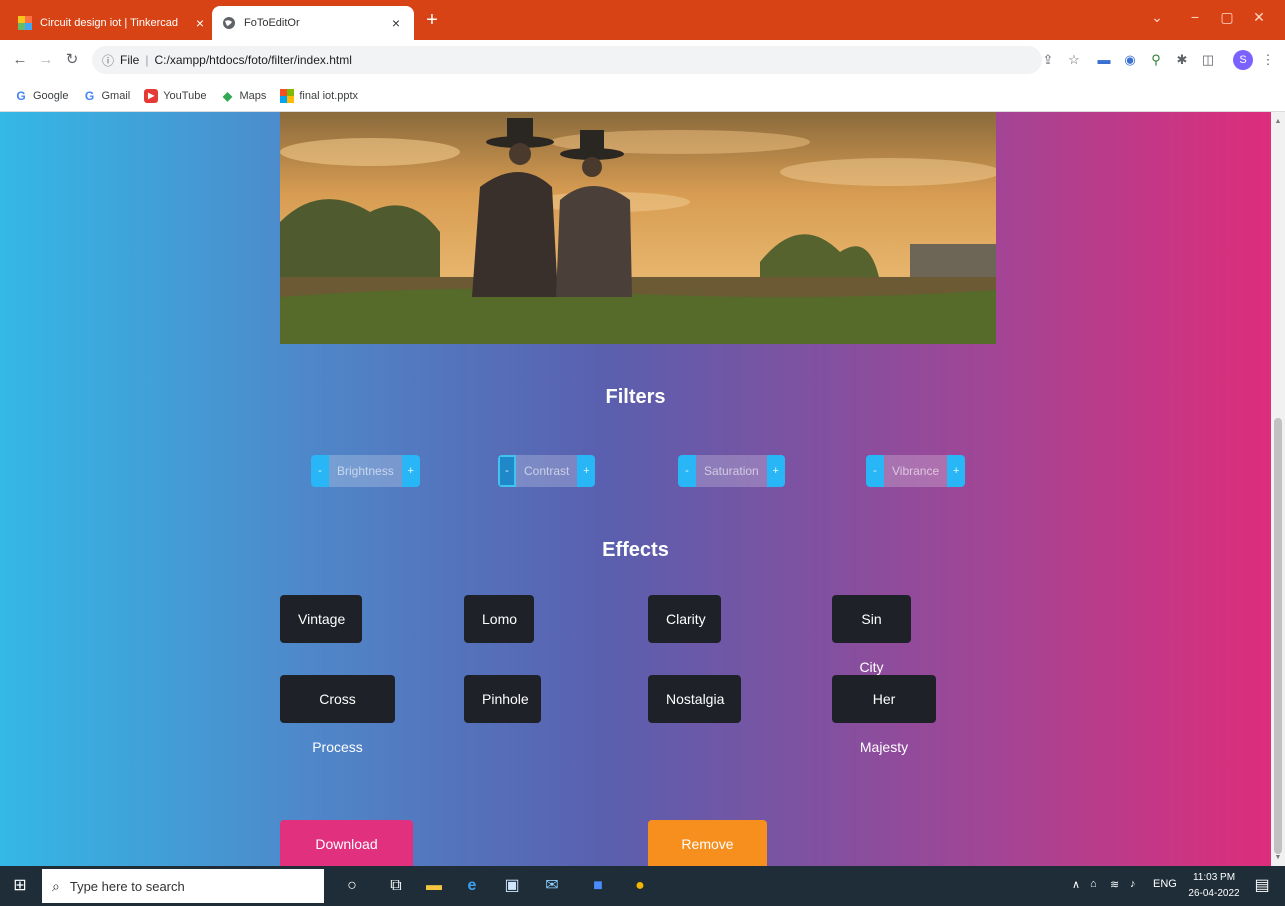  What do you see at coordinates (1214, 886) in the screenshot?
I see `taskbar-clock: 11:03 PM 26-04-2022` at bounding box center [1214, 886].